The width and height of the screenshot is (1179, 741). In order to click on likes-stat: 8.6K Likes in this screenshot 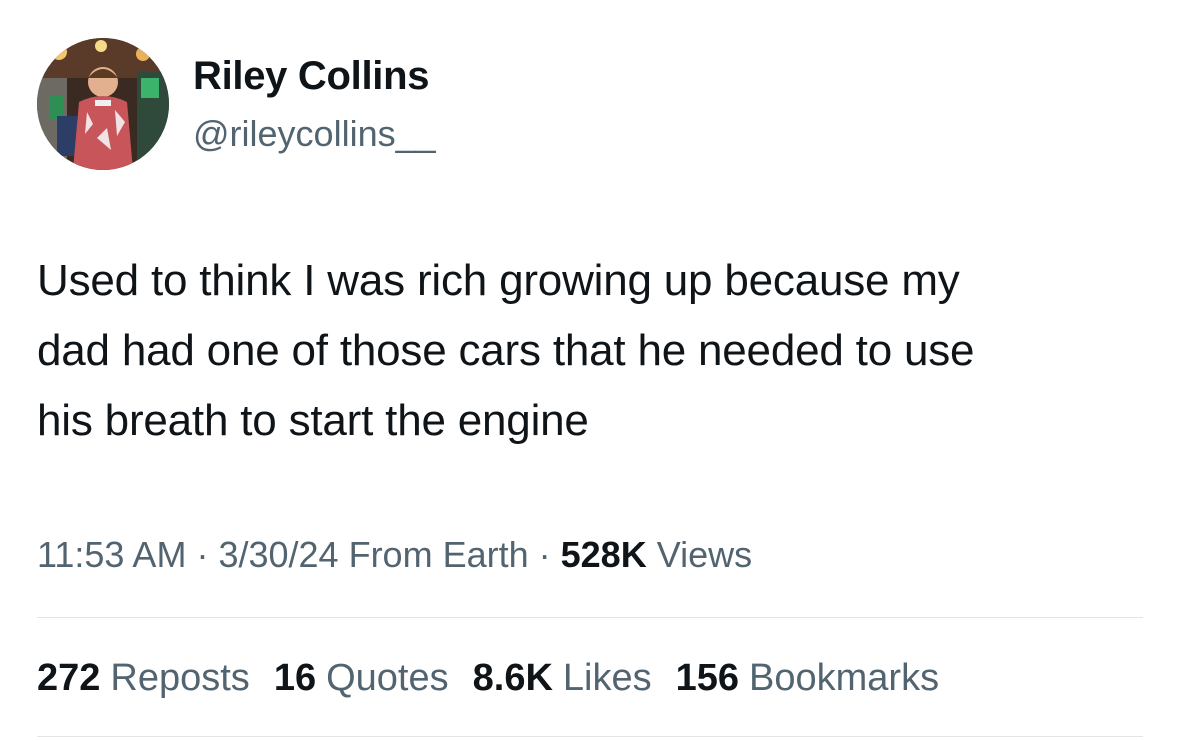, I will do `click(562, 678)`.